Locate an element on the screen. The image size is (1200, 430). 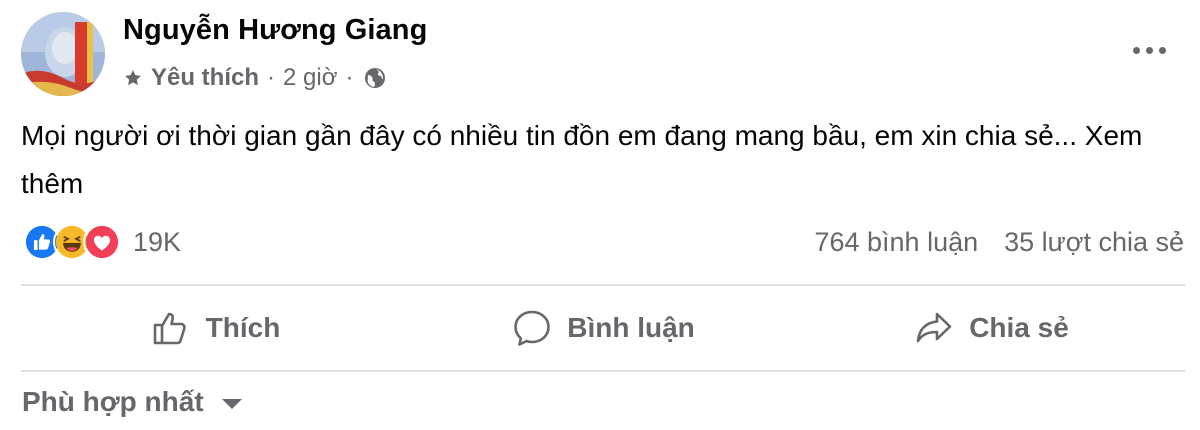
caret-down-icon is located at coordinates (231, 404).